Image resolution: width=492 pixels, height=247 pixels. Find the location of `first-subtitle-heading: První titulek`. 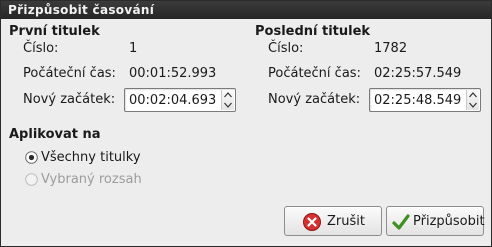

first-subtitle-heading: První titulek is located at coordinates (54, 31).